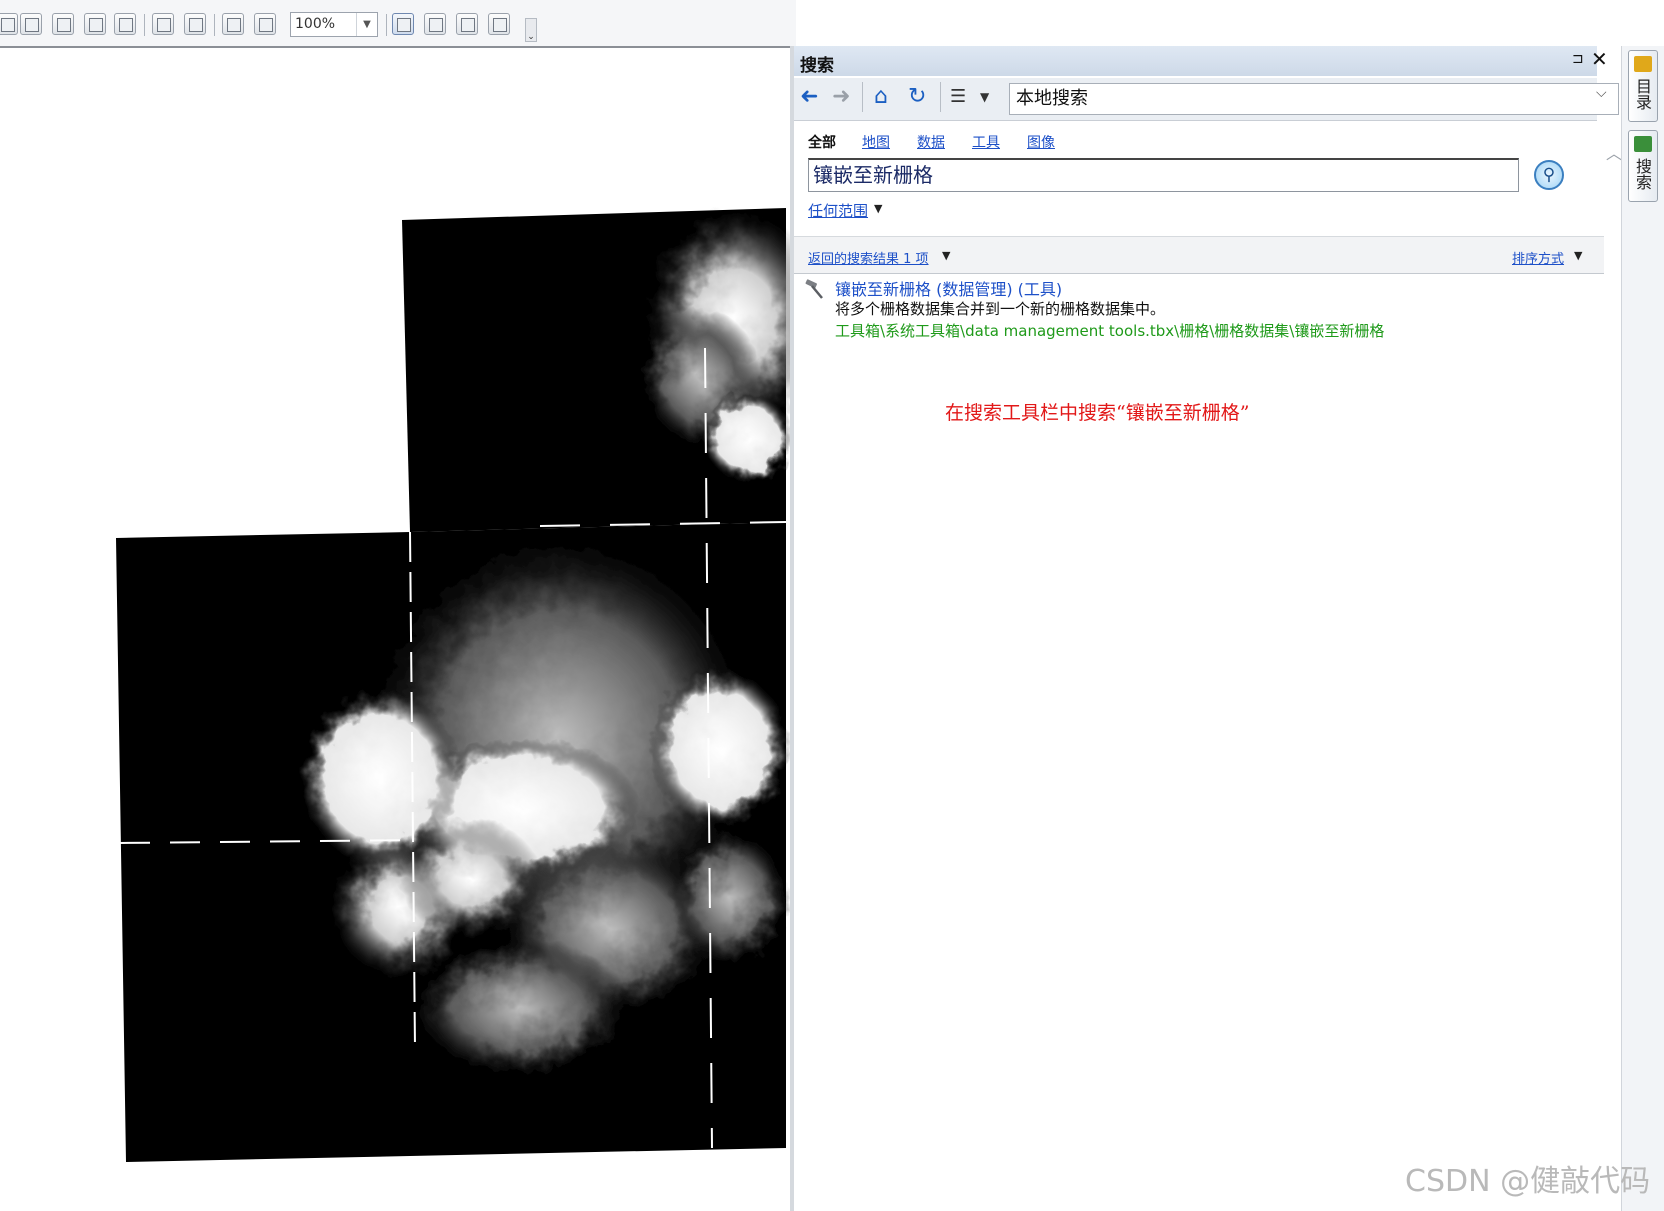 This screenshot has width=1664, height=1211. I want to click on search-window-title-bar, so click(1195, 61).